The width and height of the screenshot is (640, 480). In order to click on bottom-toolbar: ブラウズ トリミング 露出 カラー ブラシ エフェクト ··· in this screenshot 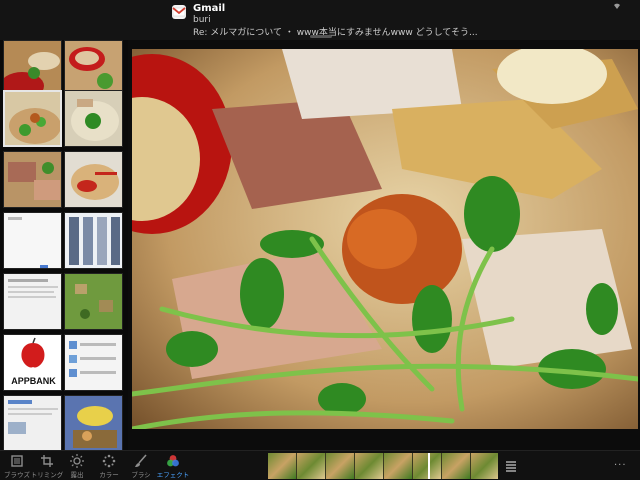, I will do `click(320, 465)`.